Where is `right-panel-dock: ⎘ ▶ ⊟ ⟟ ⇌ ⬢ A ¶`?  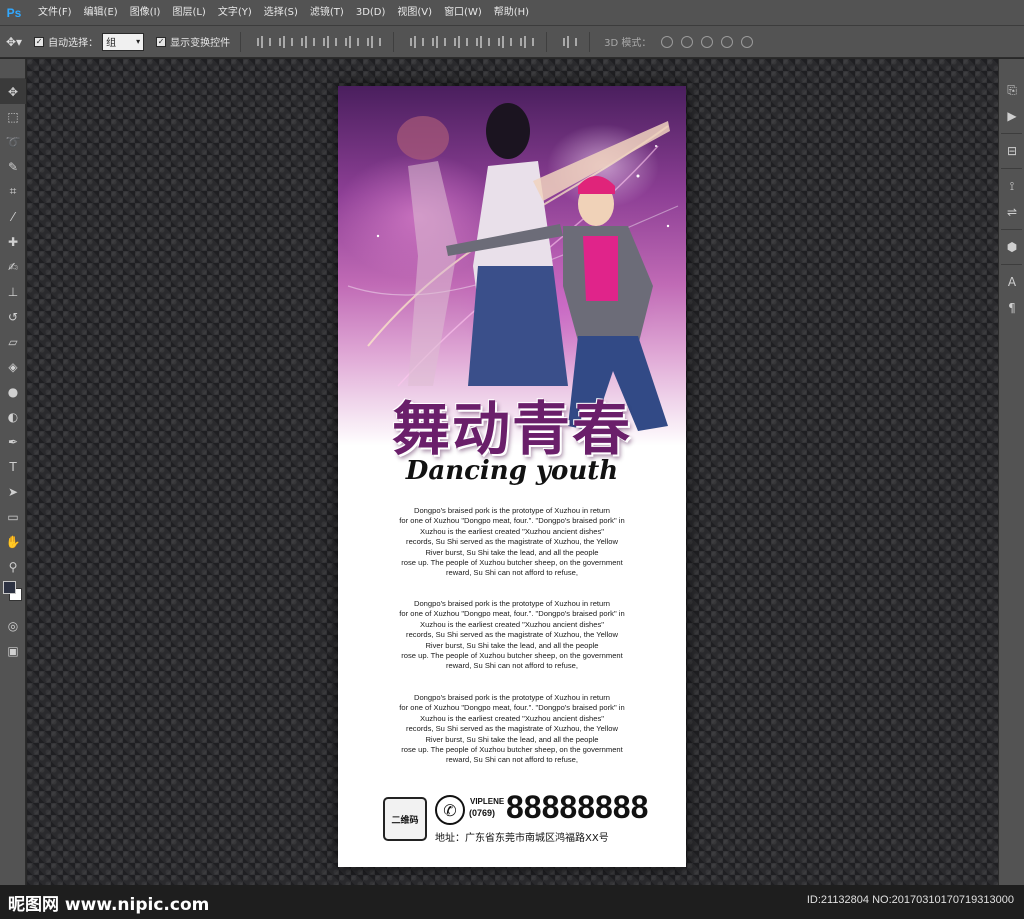 right-panel-dock: ⎘ ▶ ⊟ ⟟ ⇌ ⬢ A ¶ is located at coordinates (1011, 472).